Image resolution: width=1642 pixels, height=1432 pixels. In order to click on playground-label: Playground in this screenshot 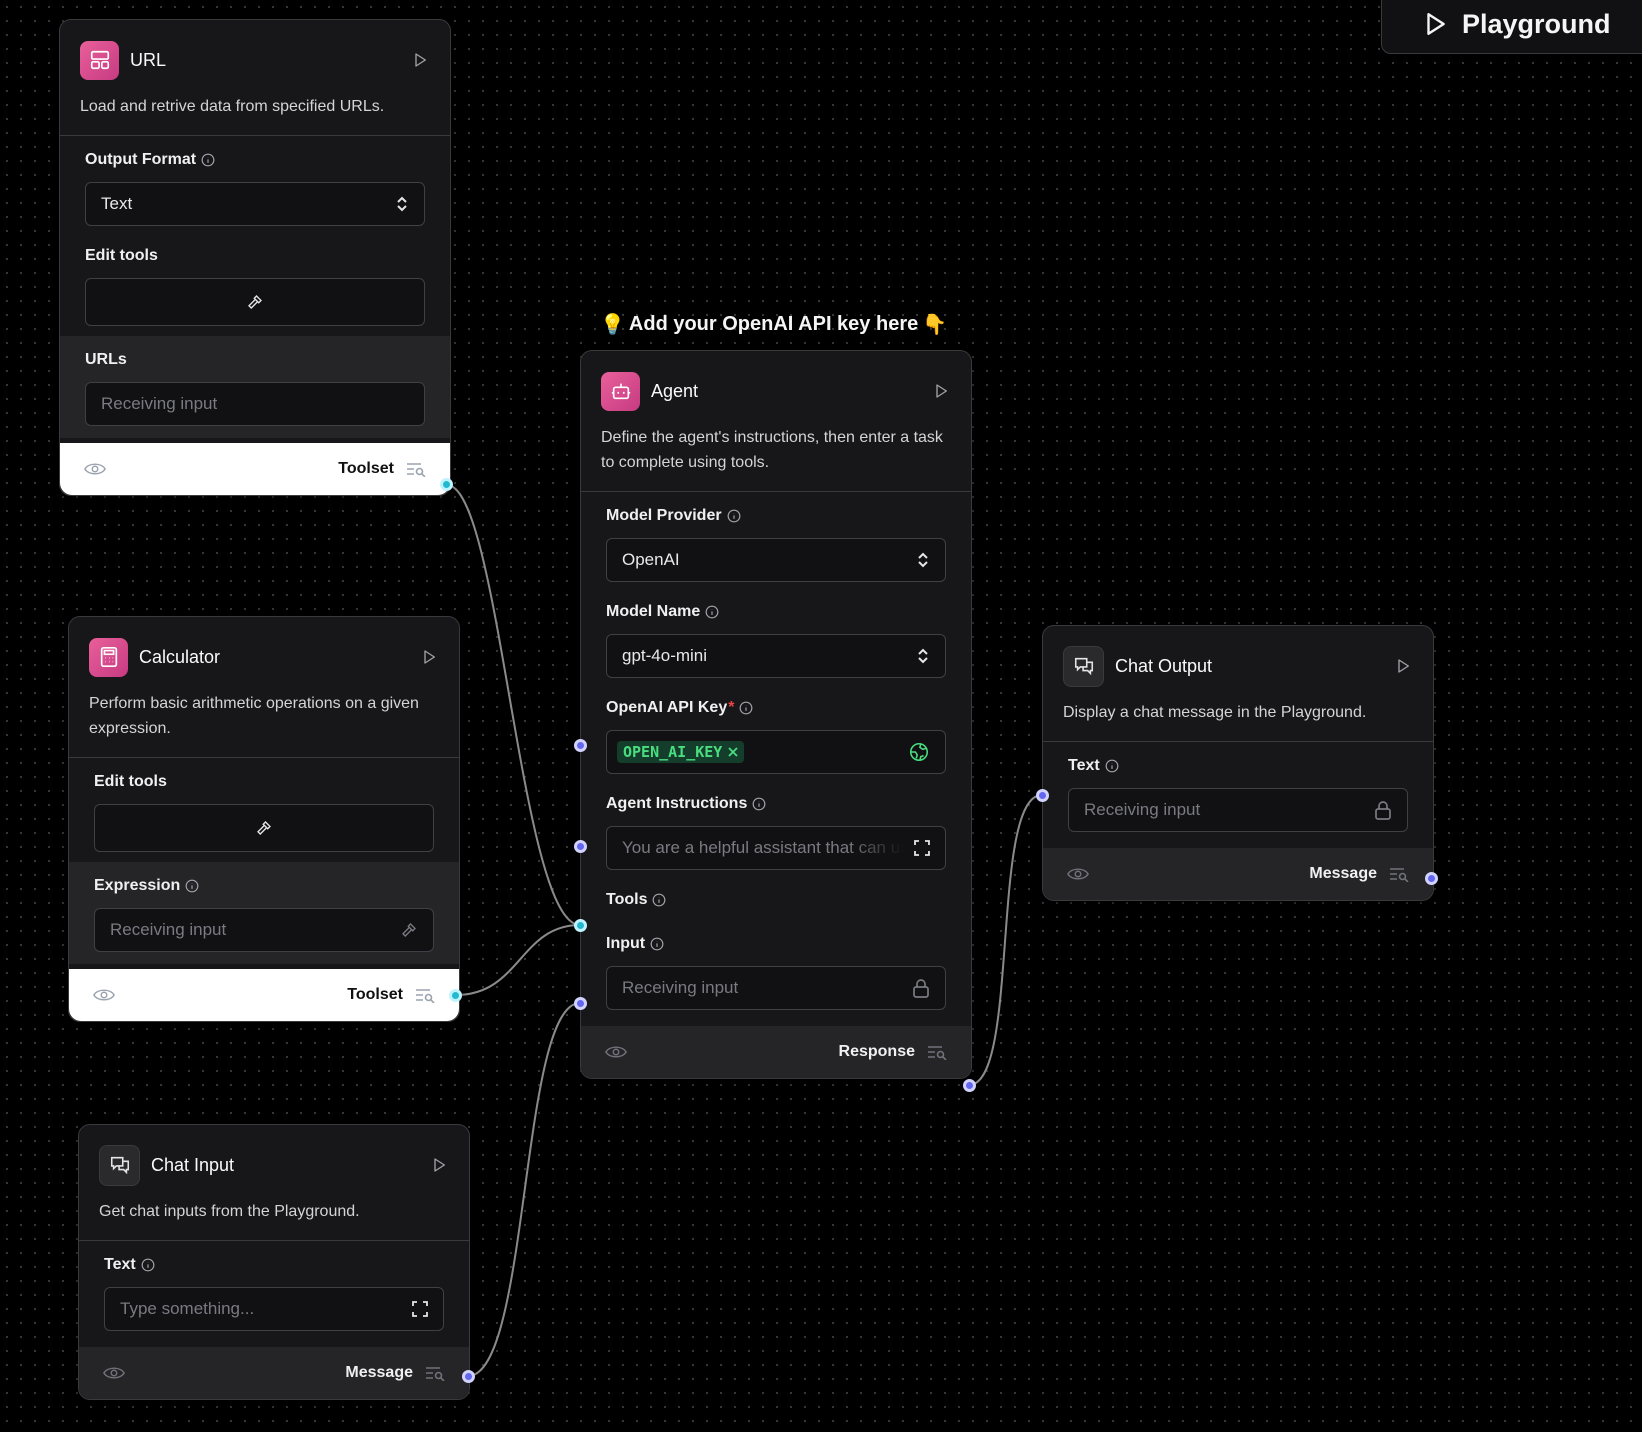, I will do `click(1536, 23)`.